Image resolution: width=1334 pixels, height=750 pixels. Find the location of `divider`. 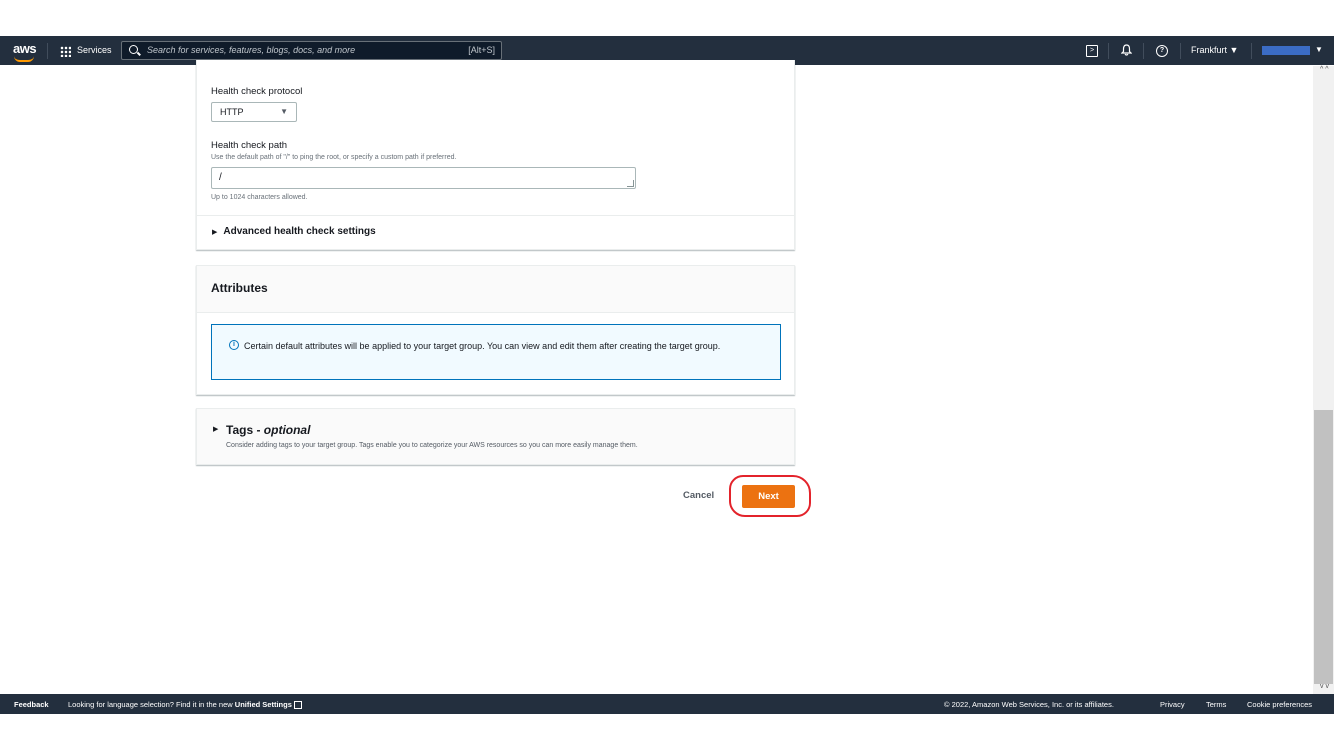

divider is located at coordinates (495, 215).